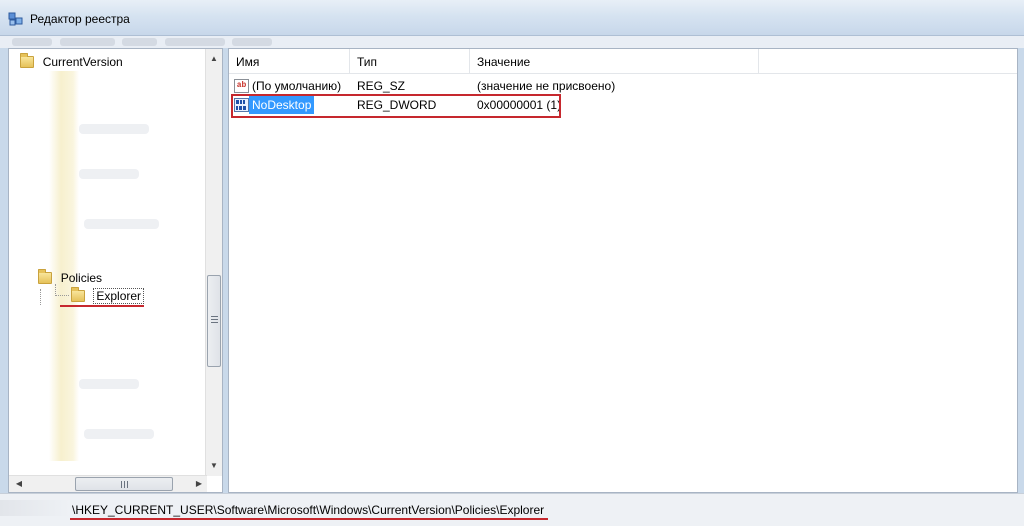 The height and width of the screenshot is (526, 1024). Describe the element at coordinates (119, 295) in the screenshot. I see `tree-item-label: Explorer` at that location.